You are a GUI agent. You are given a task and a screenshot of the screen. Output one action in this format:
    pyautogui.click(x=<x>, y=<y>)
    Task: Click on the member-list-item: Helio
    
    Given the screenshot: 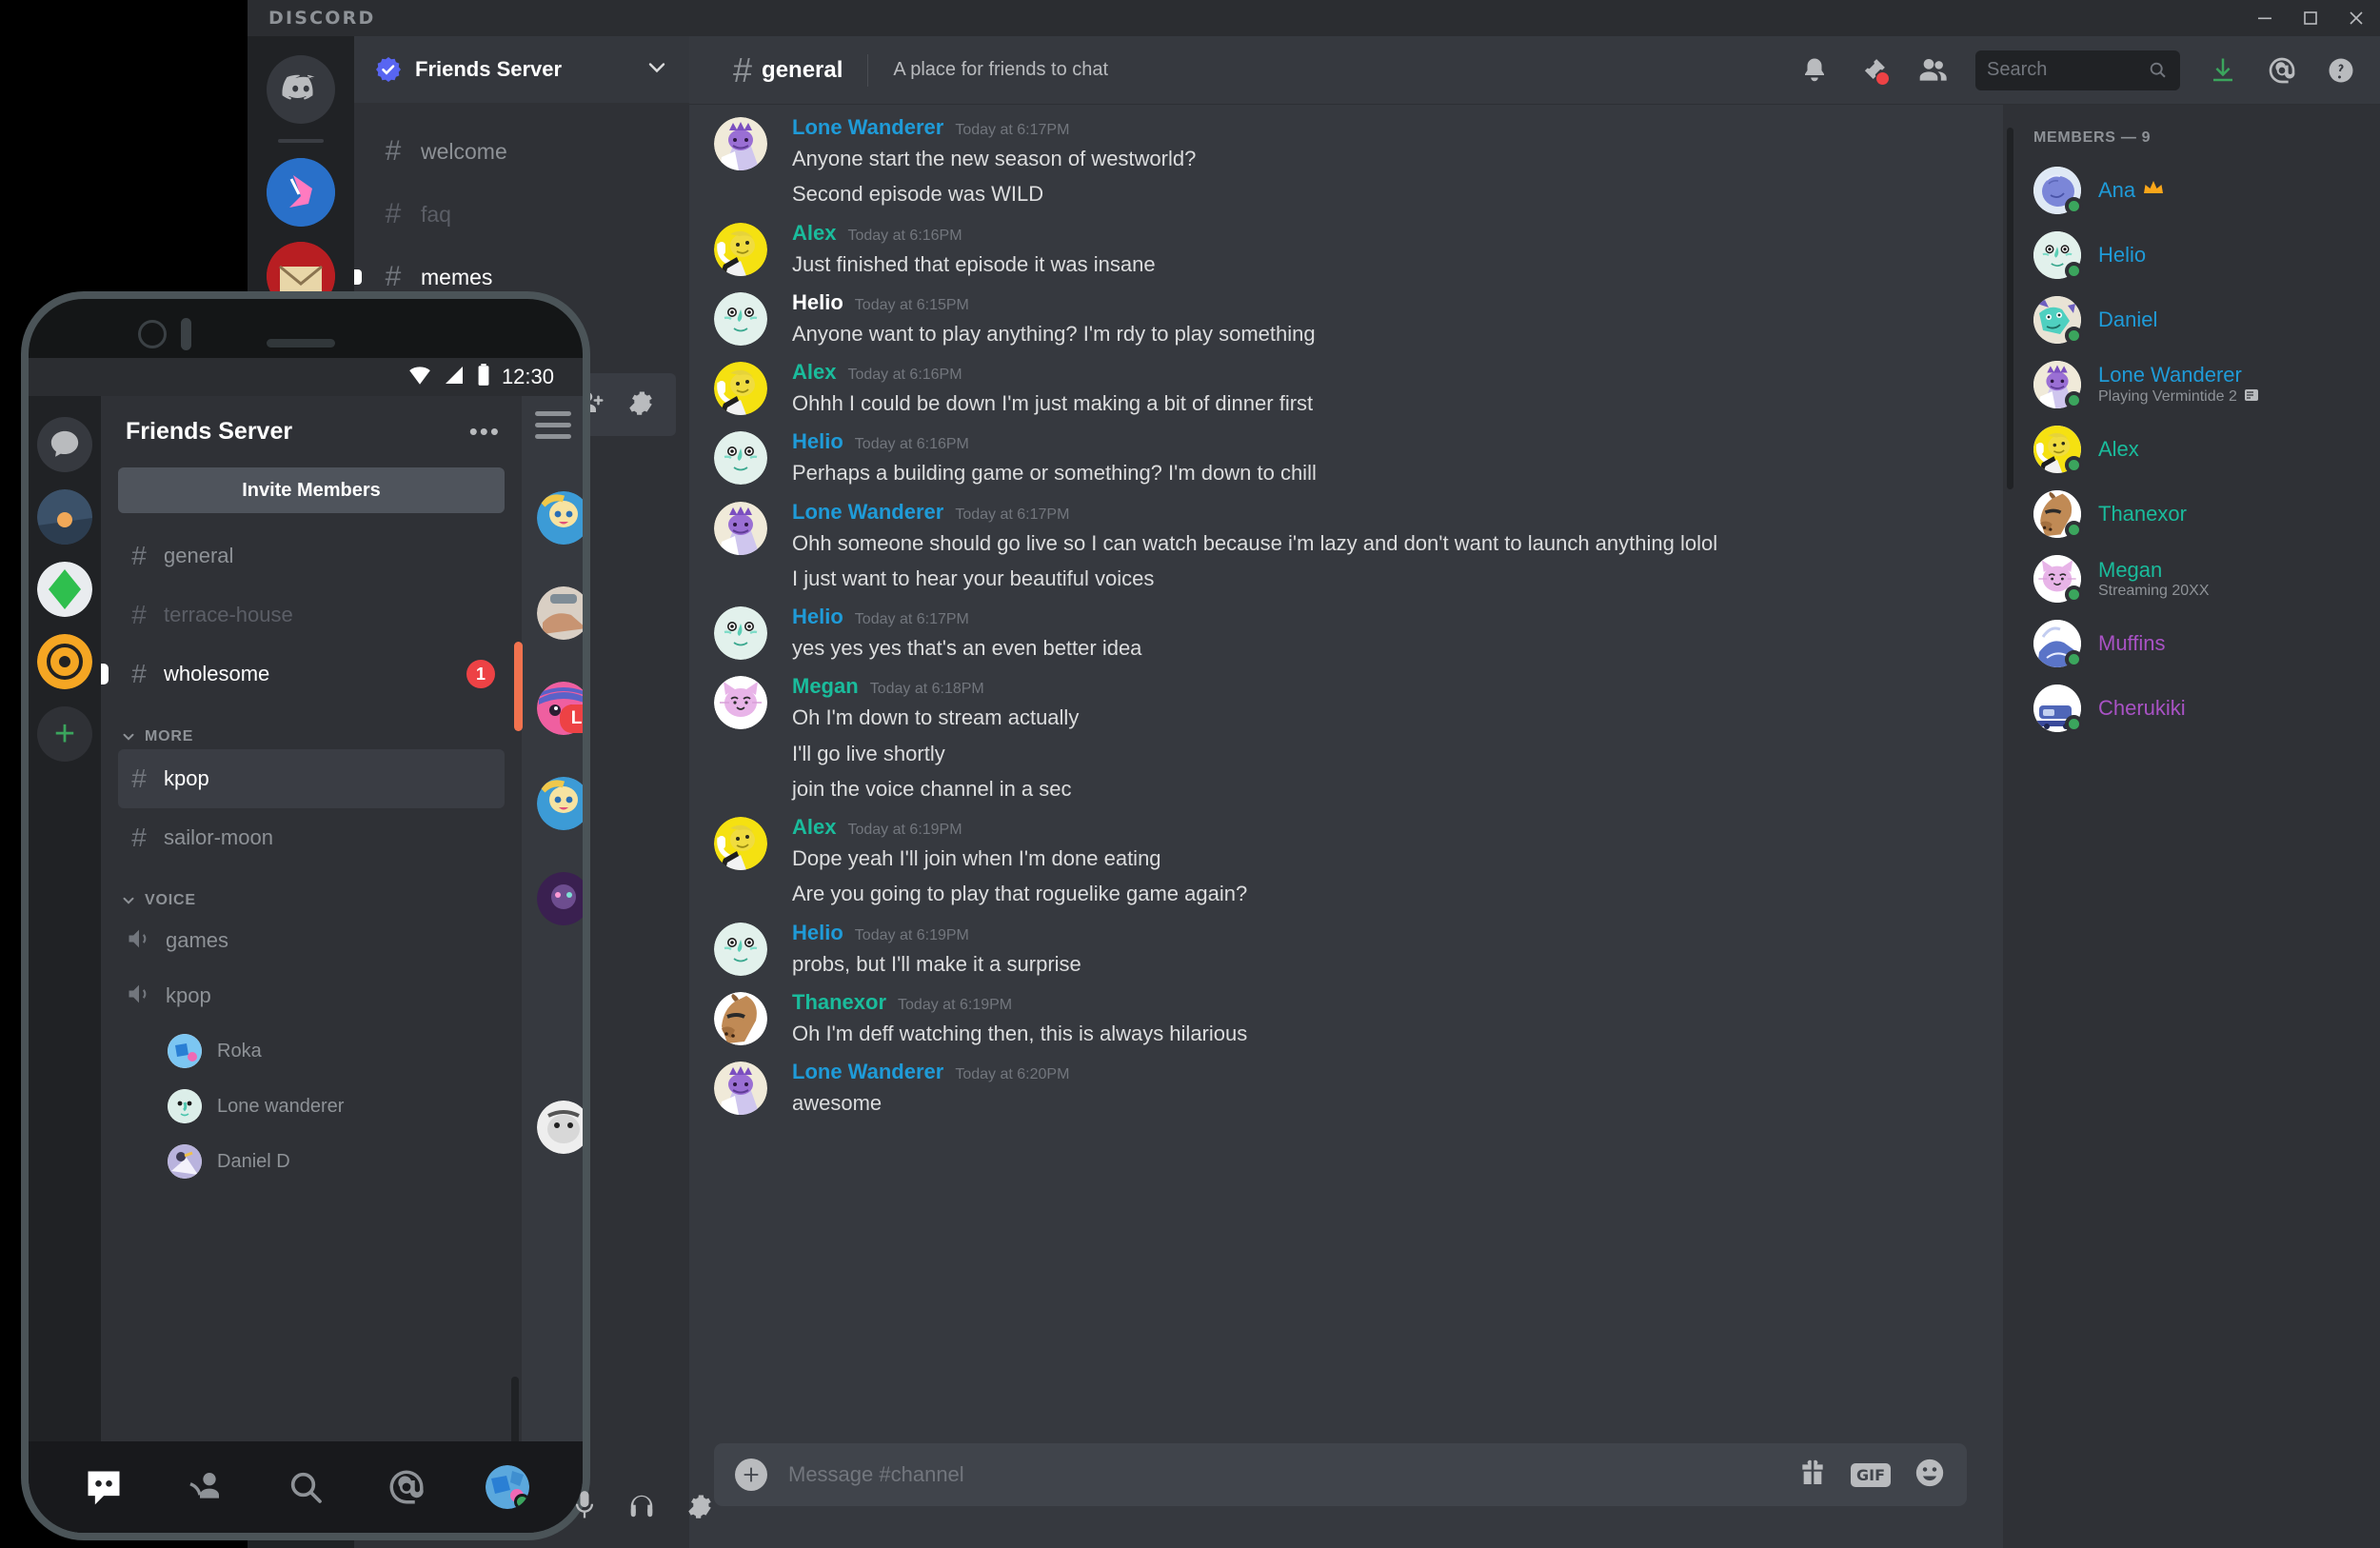 What is the action you would take?
    pyautogui.click(x=2191, y=256)
    